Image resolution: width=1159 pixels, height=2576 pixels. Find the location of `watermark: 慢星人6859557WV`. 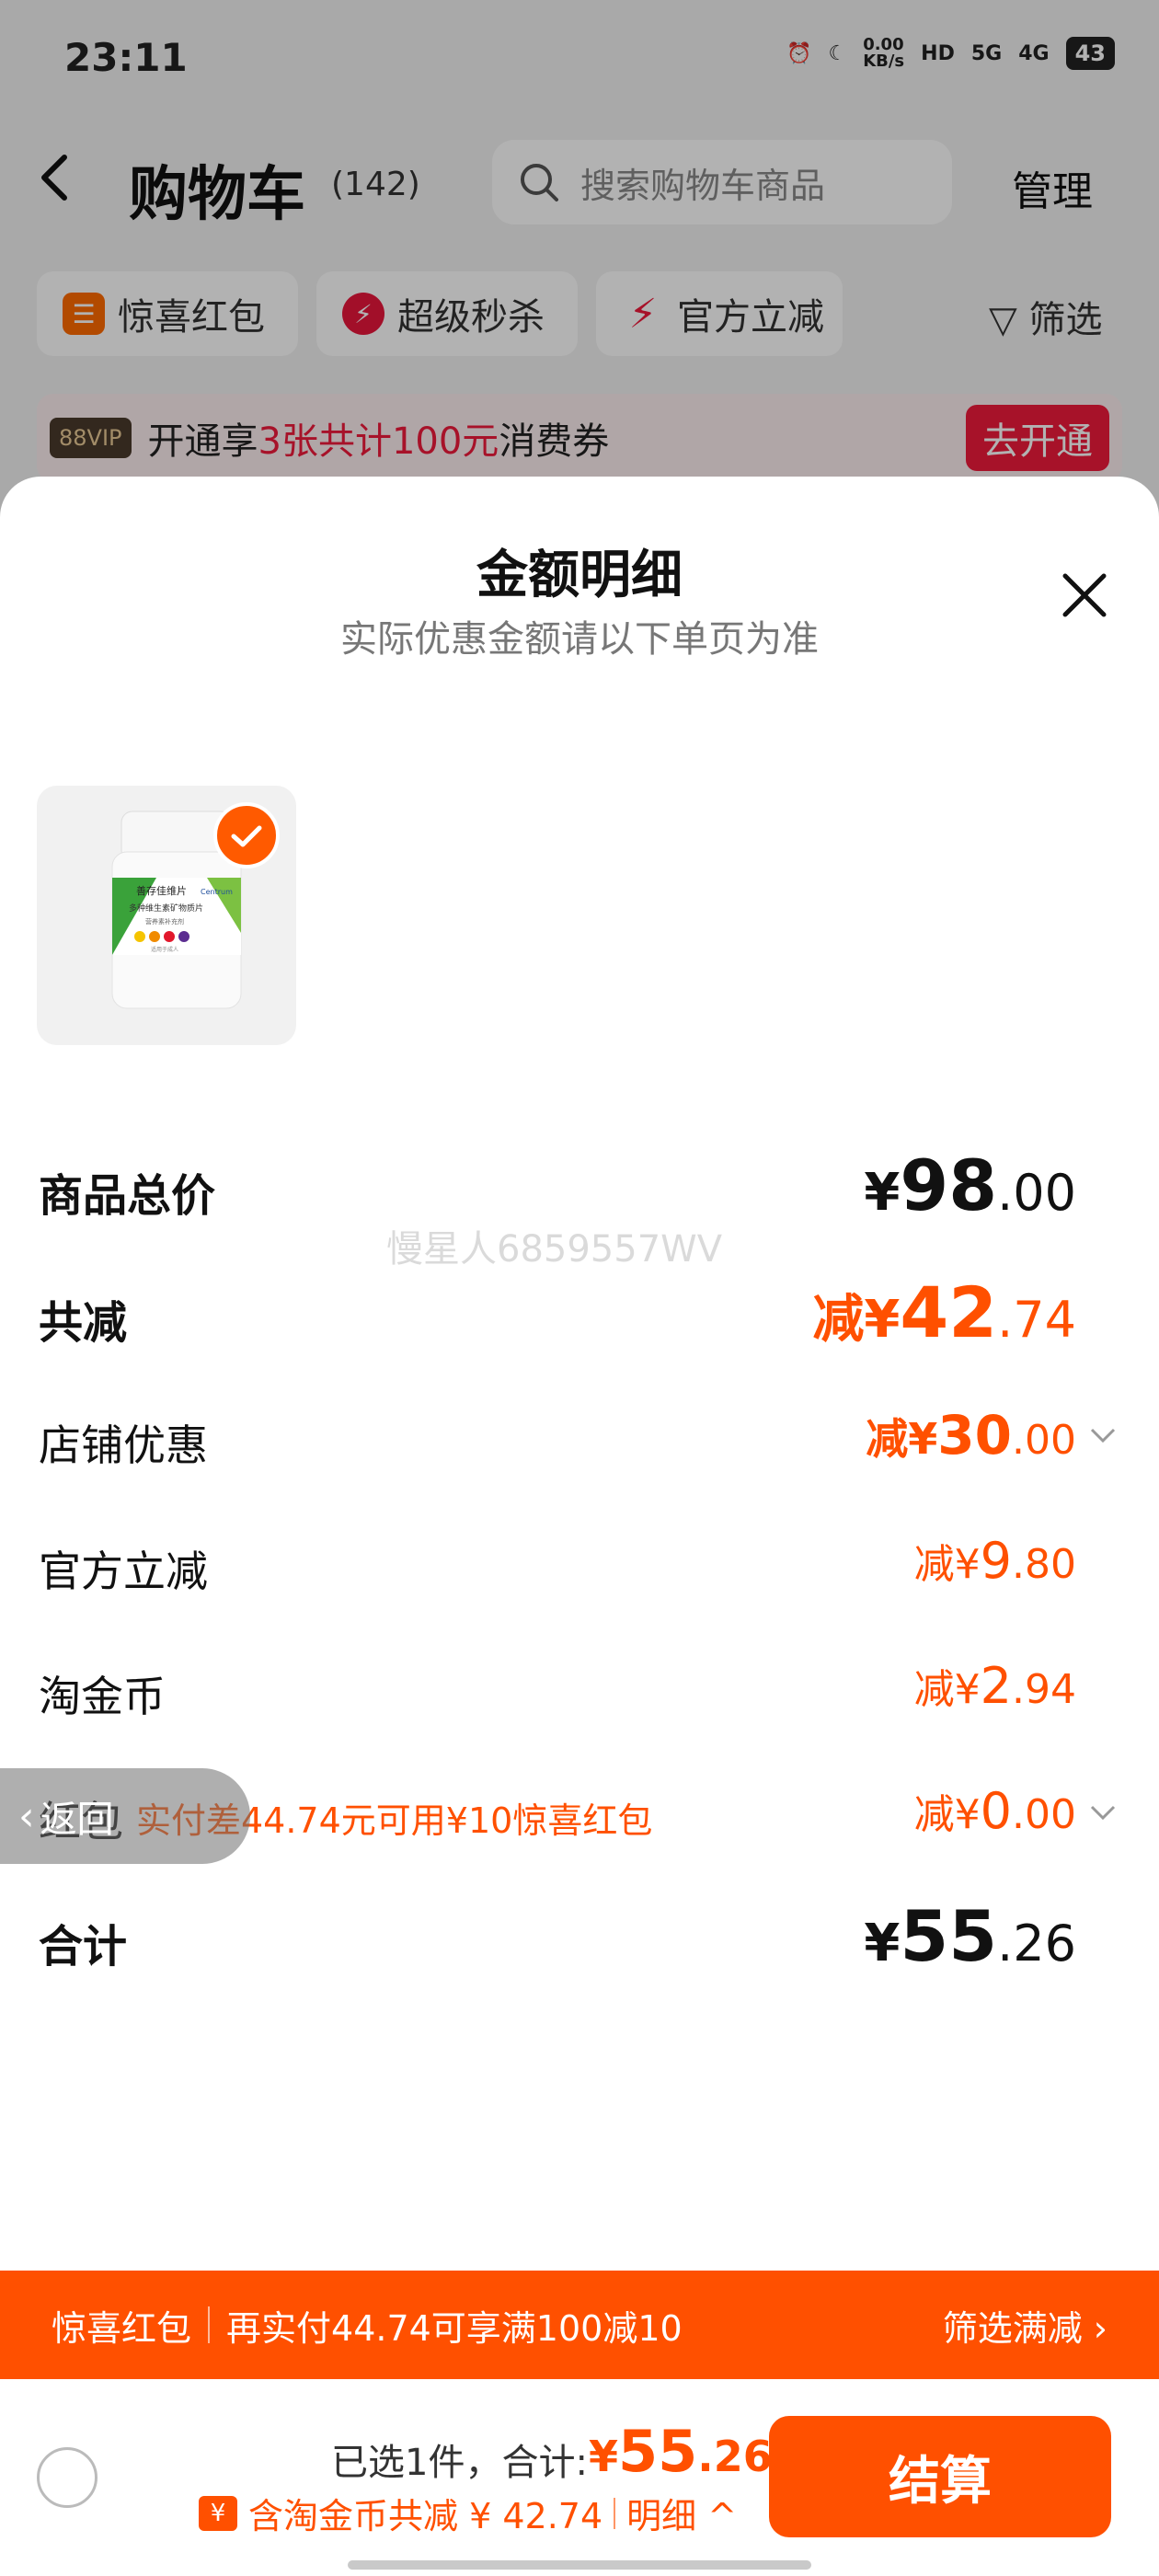

watermark: 慢星人6859557WV is located at coordinates (554, 1249).